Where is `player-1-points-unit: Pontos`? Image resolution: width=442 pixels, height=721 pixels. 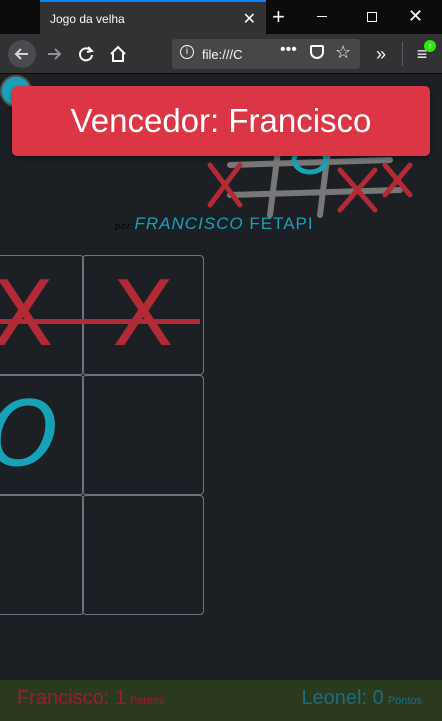 player-1-points-unit: Pontos is located at coordinates (147, 701).